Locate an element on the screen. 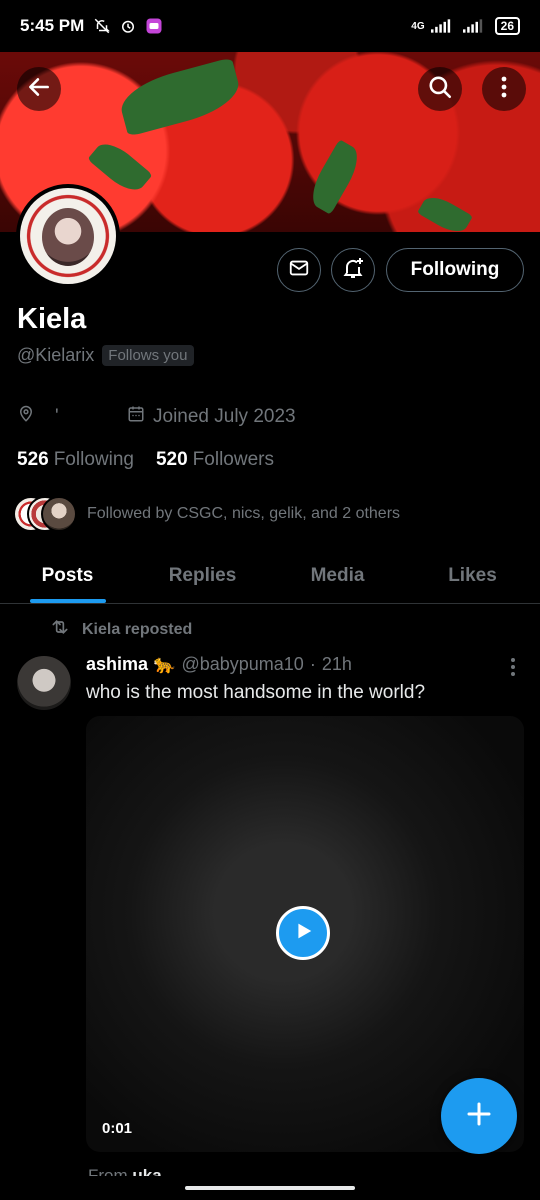  tab-replies: Replies is located at coordinates (202, 575).